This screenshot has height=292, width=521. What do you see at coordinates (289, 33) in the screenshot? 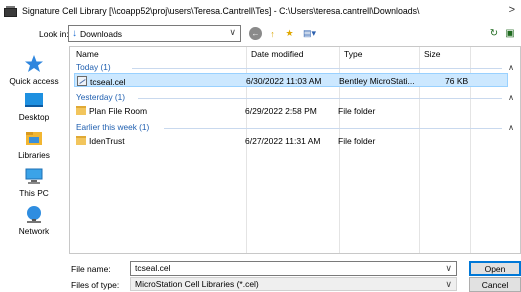
I see `new-folder-icon: ★` at bounding box center [289, 33].